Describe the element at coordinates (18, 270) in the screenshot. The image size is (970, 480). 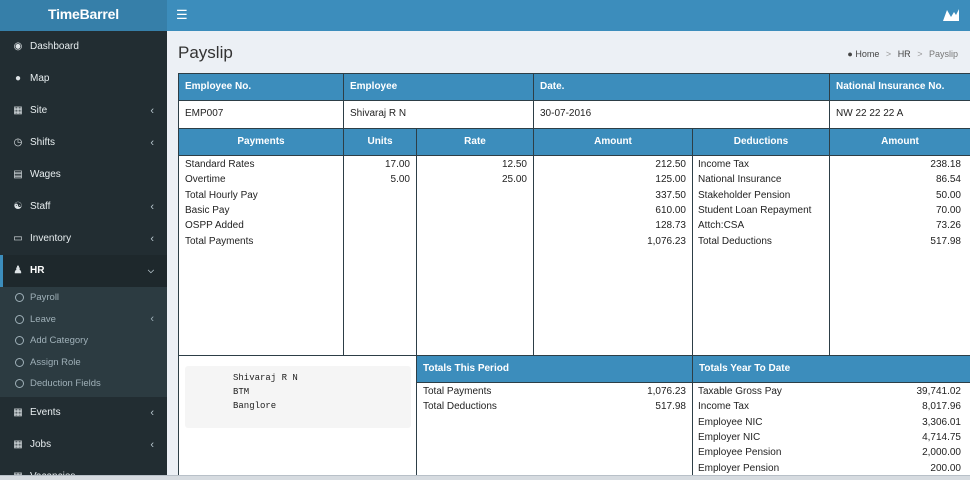
I see `user-icon: ♟` at that location.